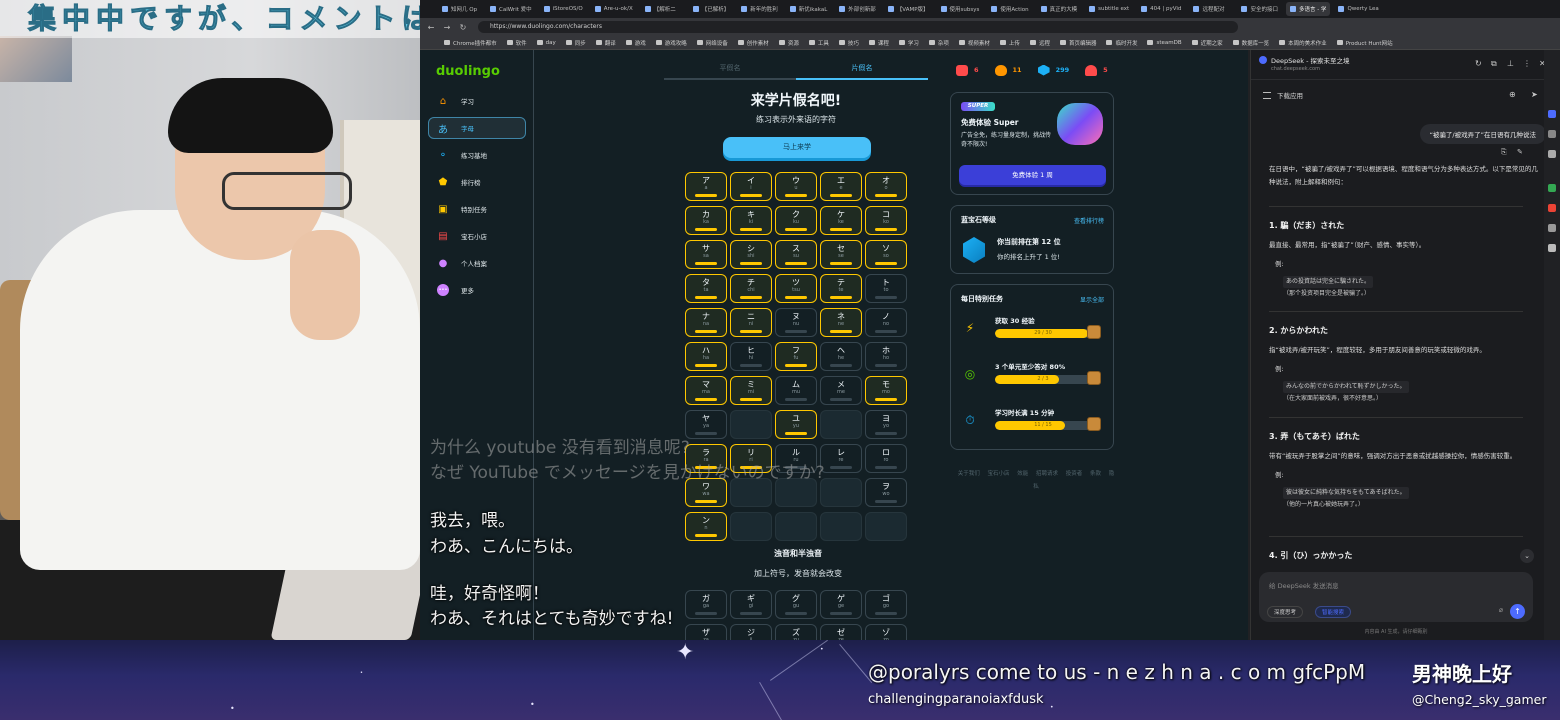 The width and height of the screenshot is (1560, 720). I want to click on send-button: ↑, so click(1517, 611).